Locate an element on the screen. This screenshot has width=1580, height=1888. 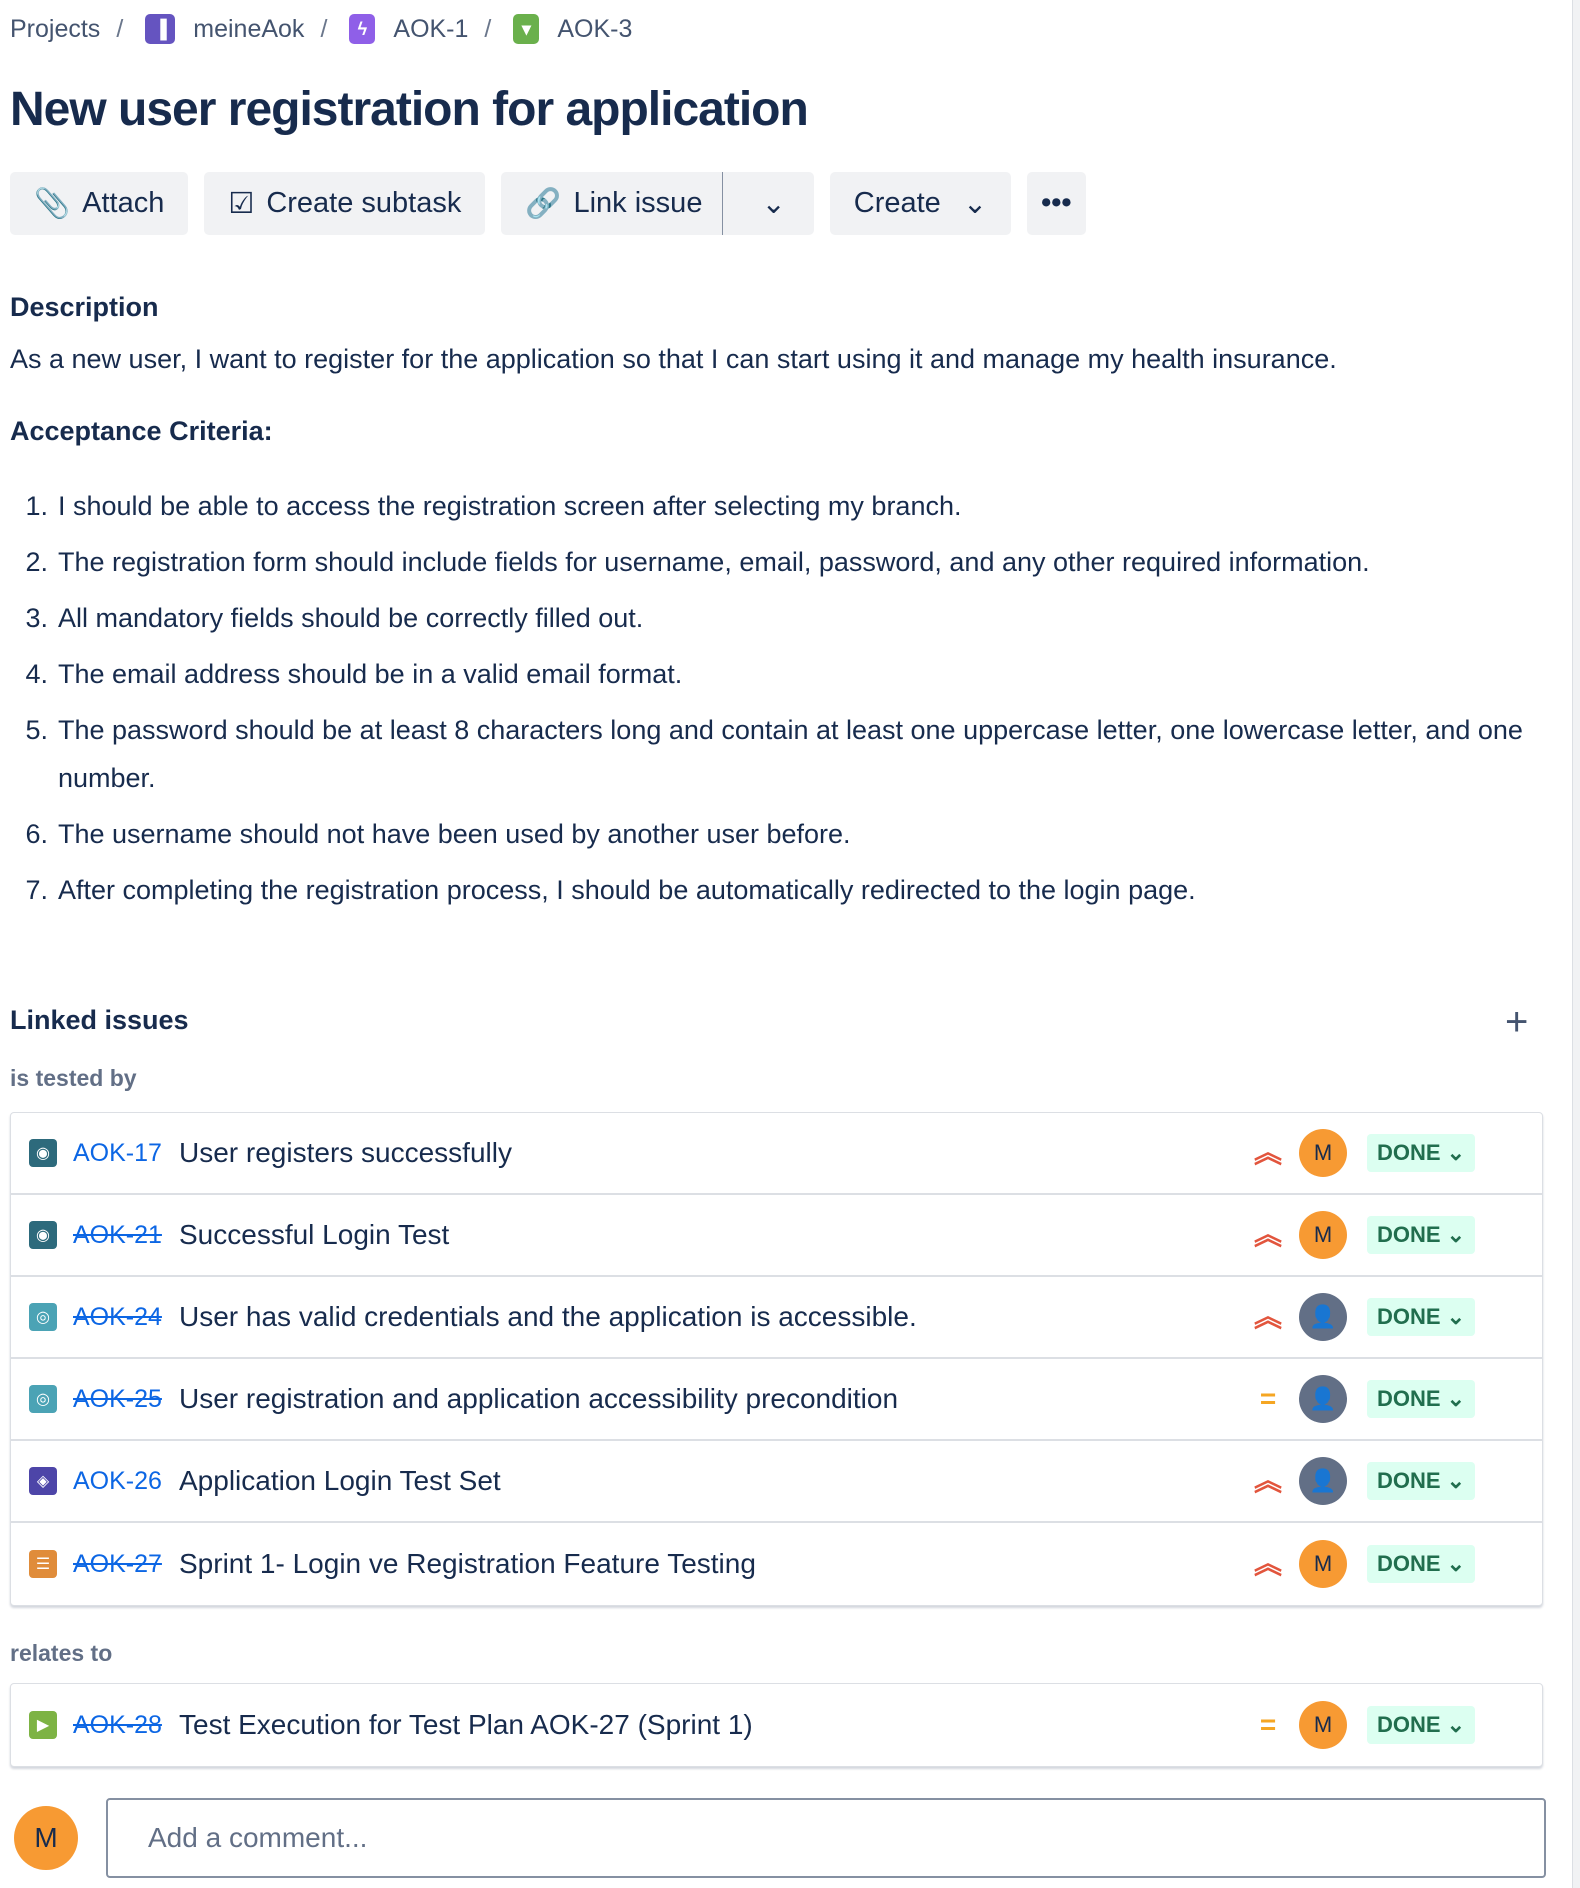
issue-meta: = 👤 DONE ⌄ is located at coordinates (1363, 1399).